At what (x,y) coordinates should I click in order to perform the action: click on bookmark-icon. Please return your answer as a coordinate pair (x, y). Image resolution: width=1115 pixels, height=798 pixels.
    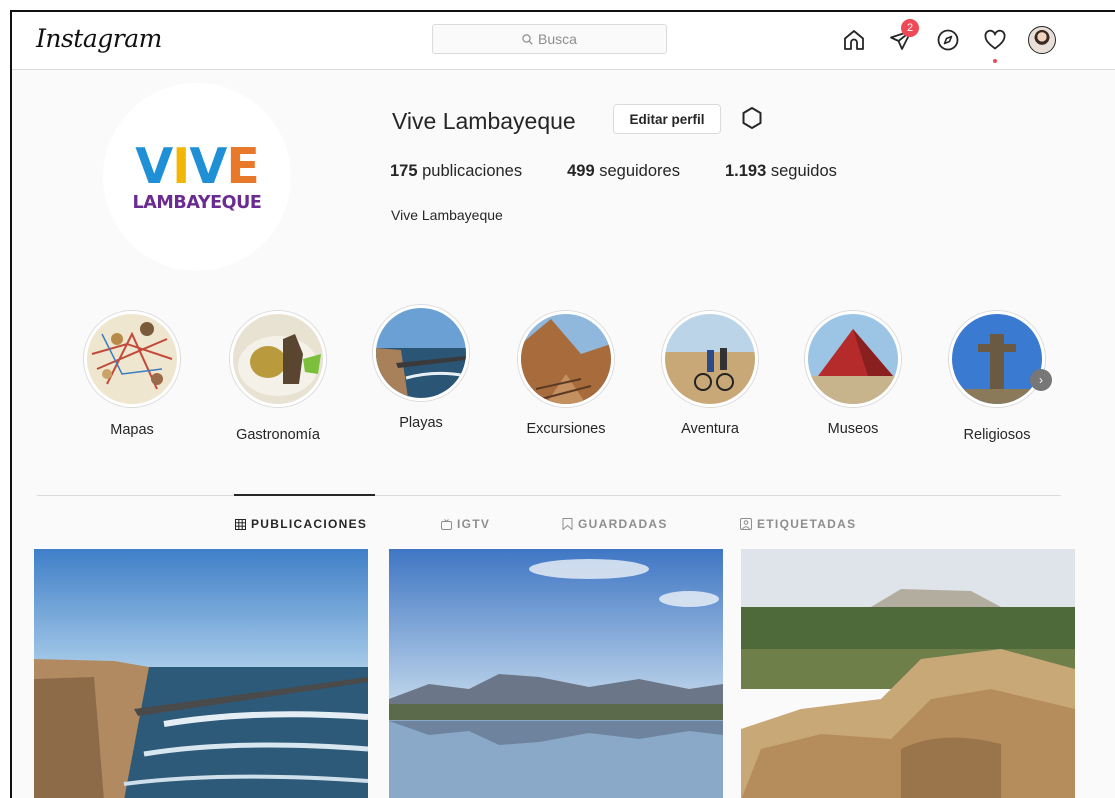
    Looking at the image, I should click on (567, 524).